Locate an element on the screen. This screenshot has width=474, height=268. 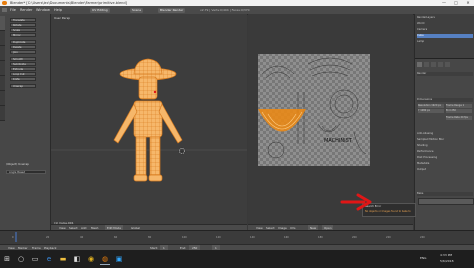
character-mesh is located at coordinates (148, 120).